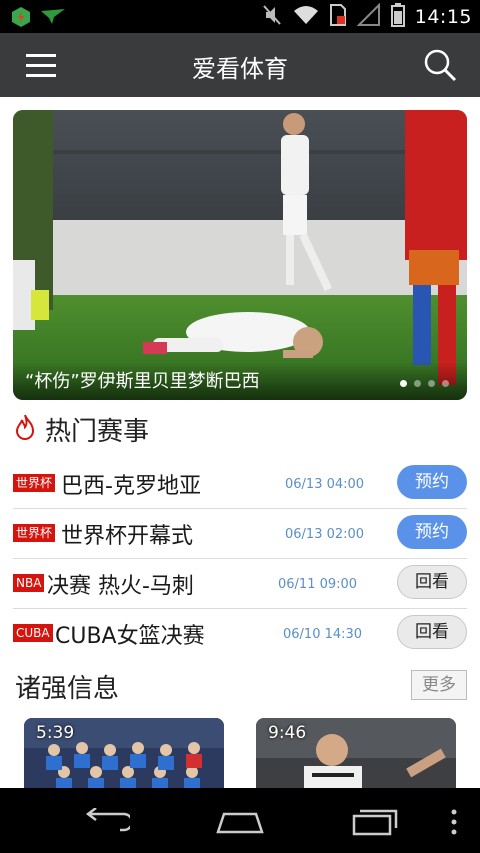  Describe the element at coordinates (53, 19) in the screenshot. I see `bird-notification-icon` at that location.